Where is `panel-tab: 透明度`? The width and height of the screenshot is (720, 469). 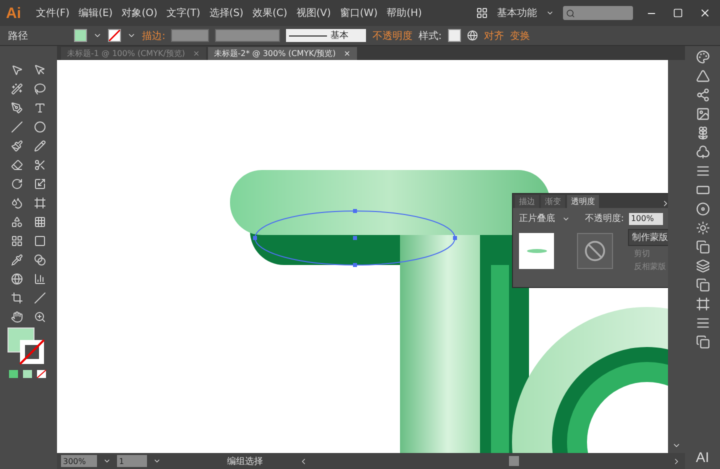 panel-tab: 透明度 is located at coordinates (583, 201).